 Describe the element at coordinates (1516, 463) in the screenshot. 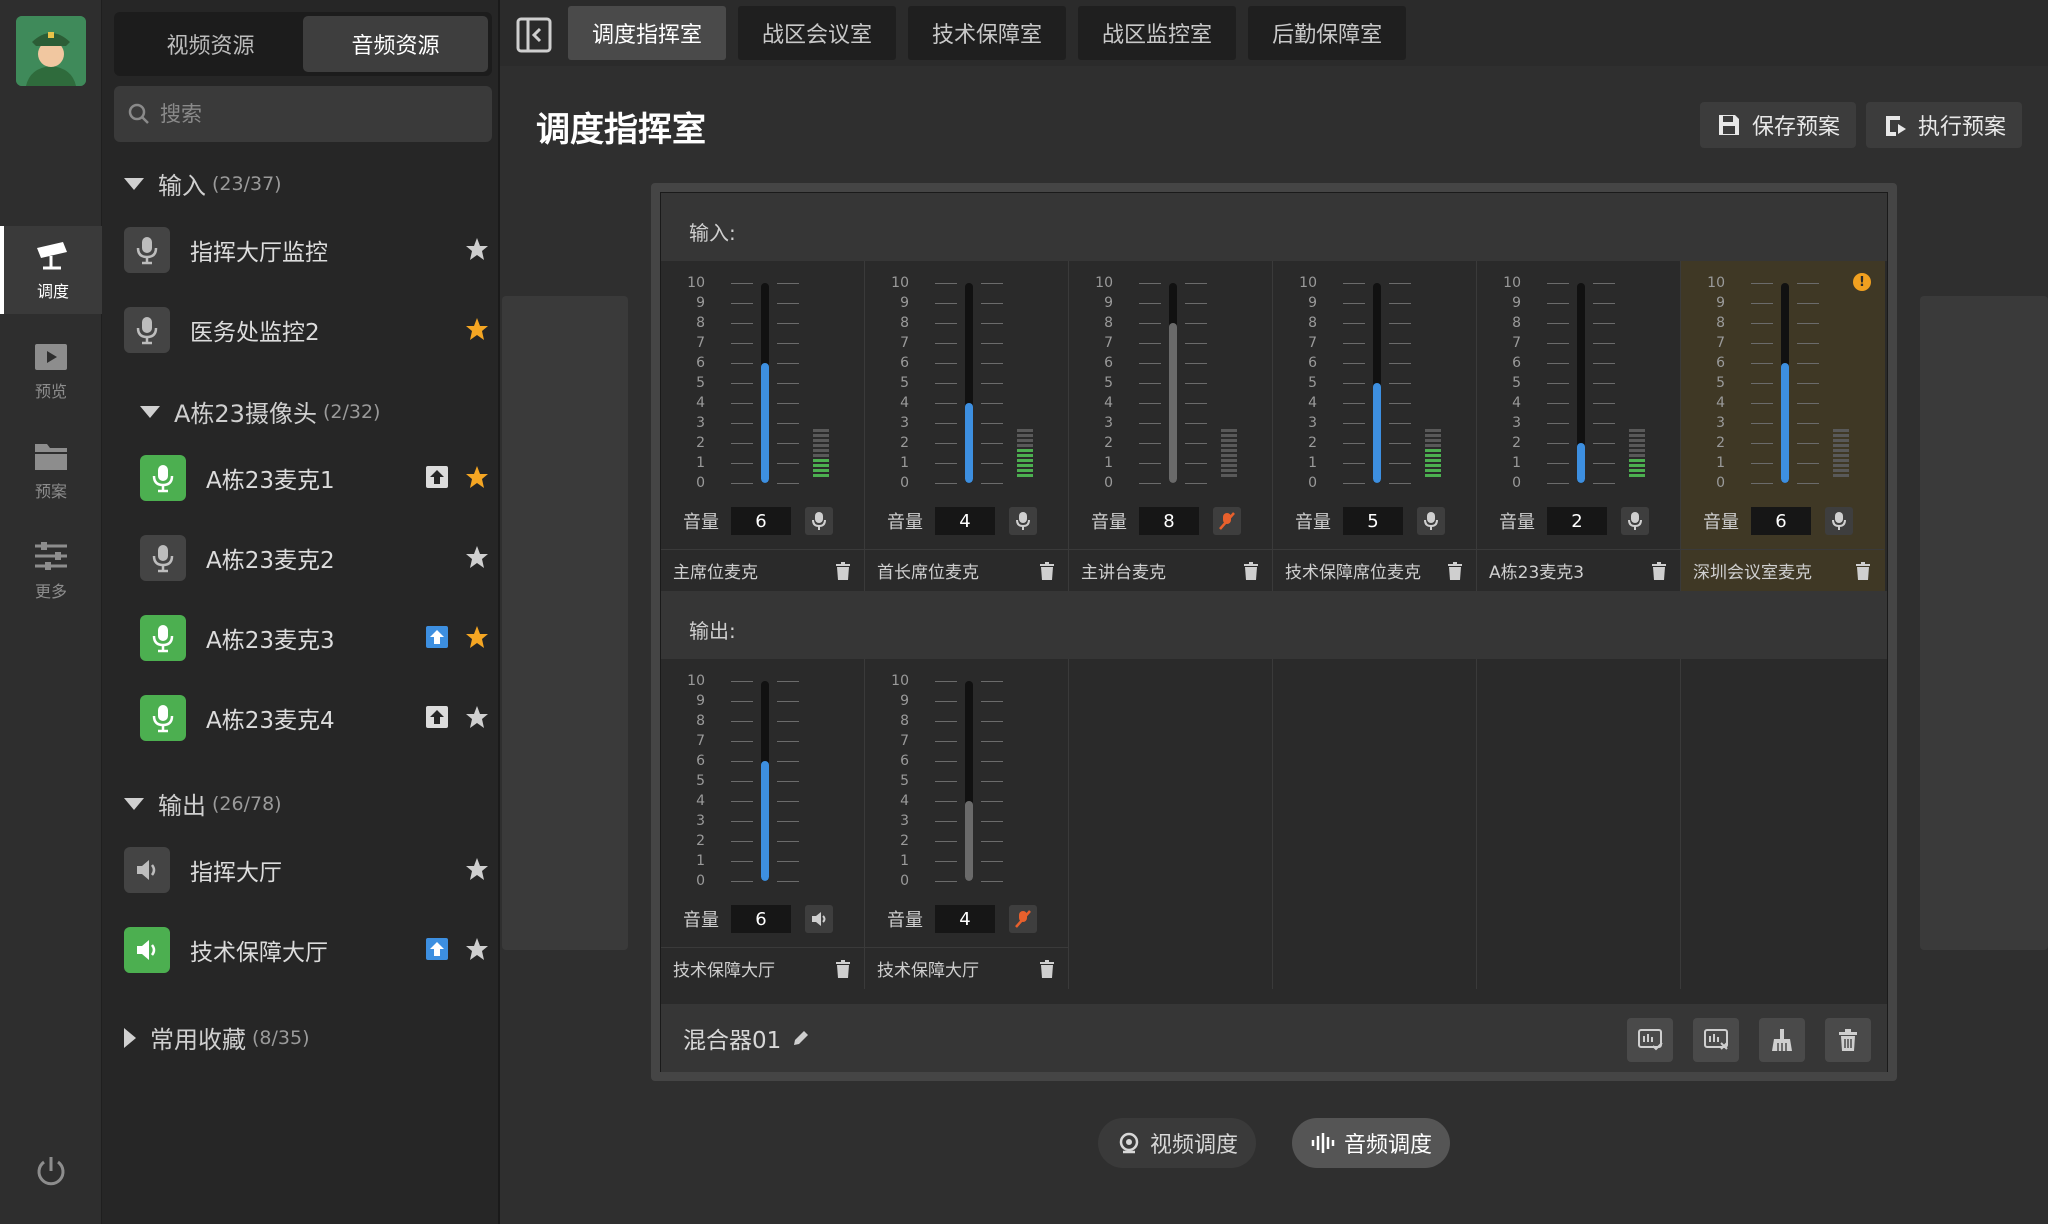

I see `scale-label: 1` at that location.